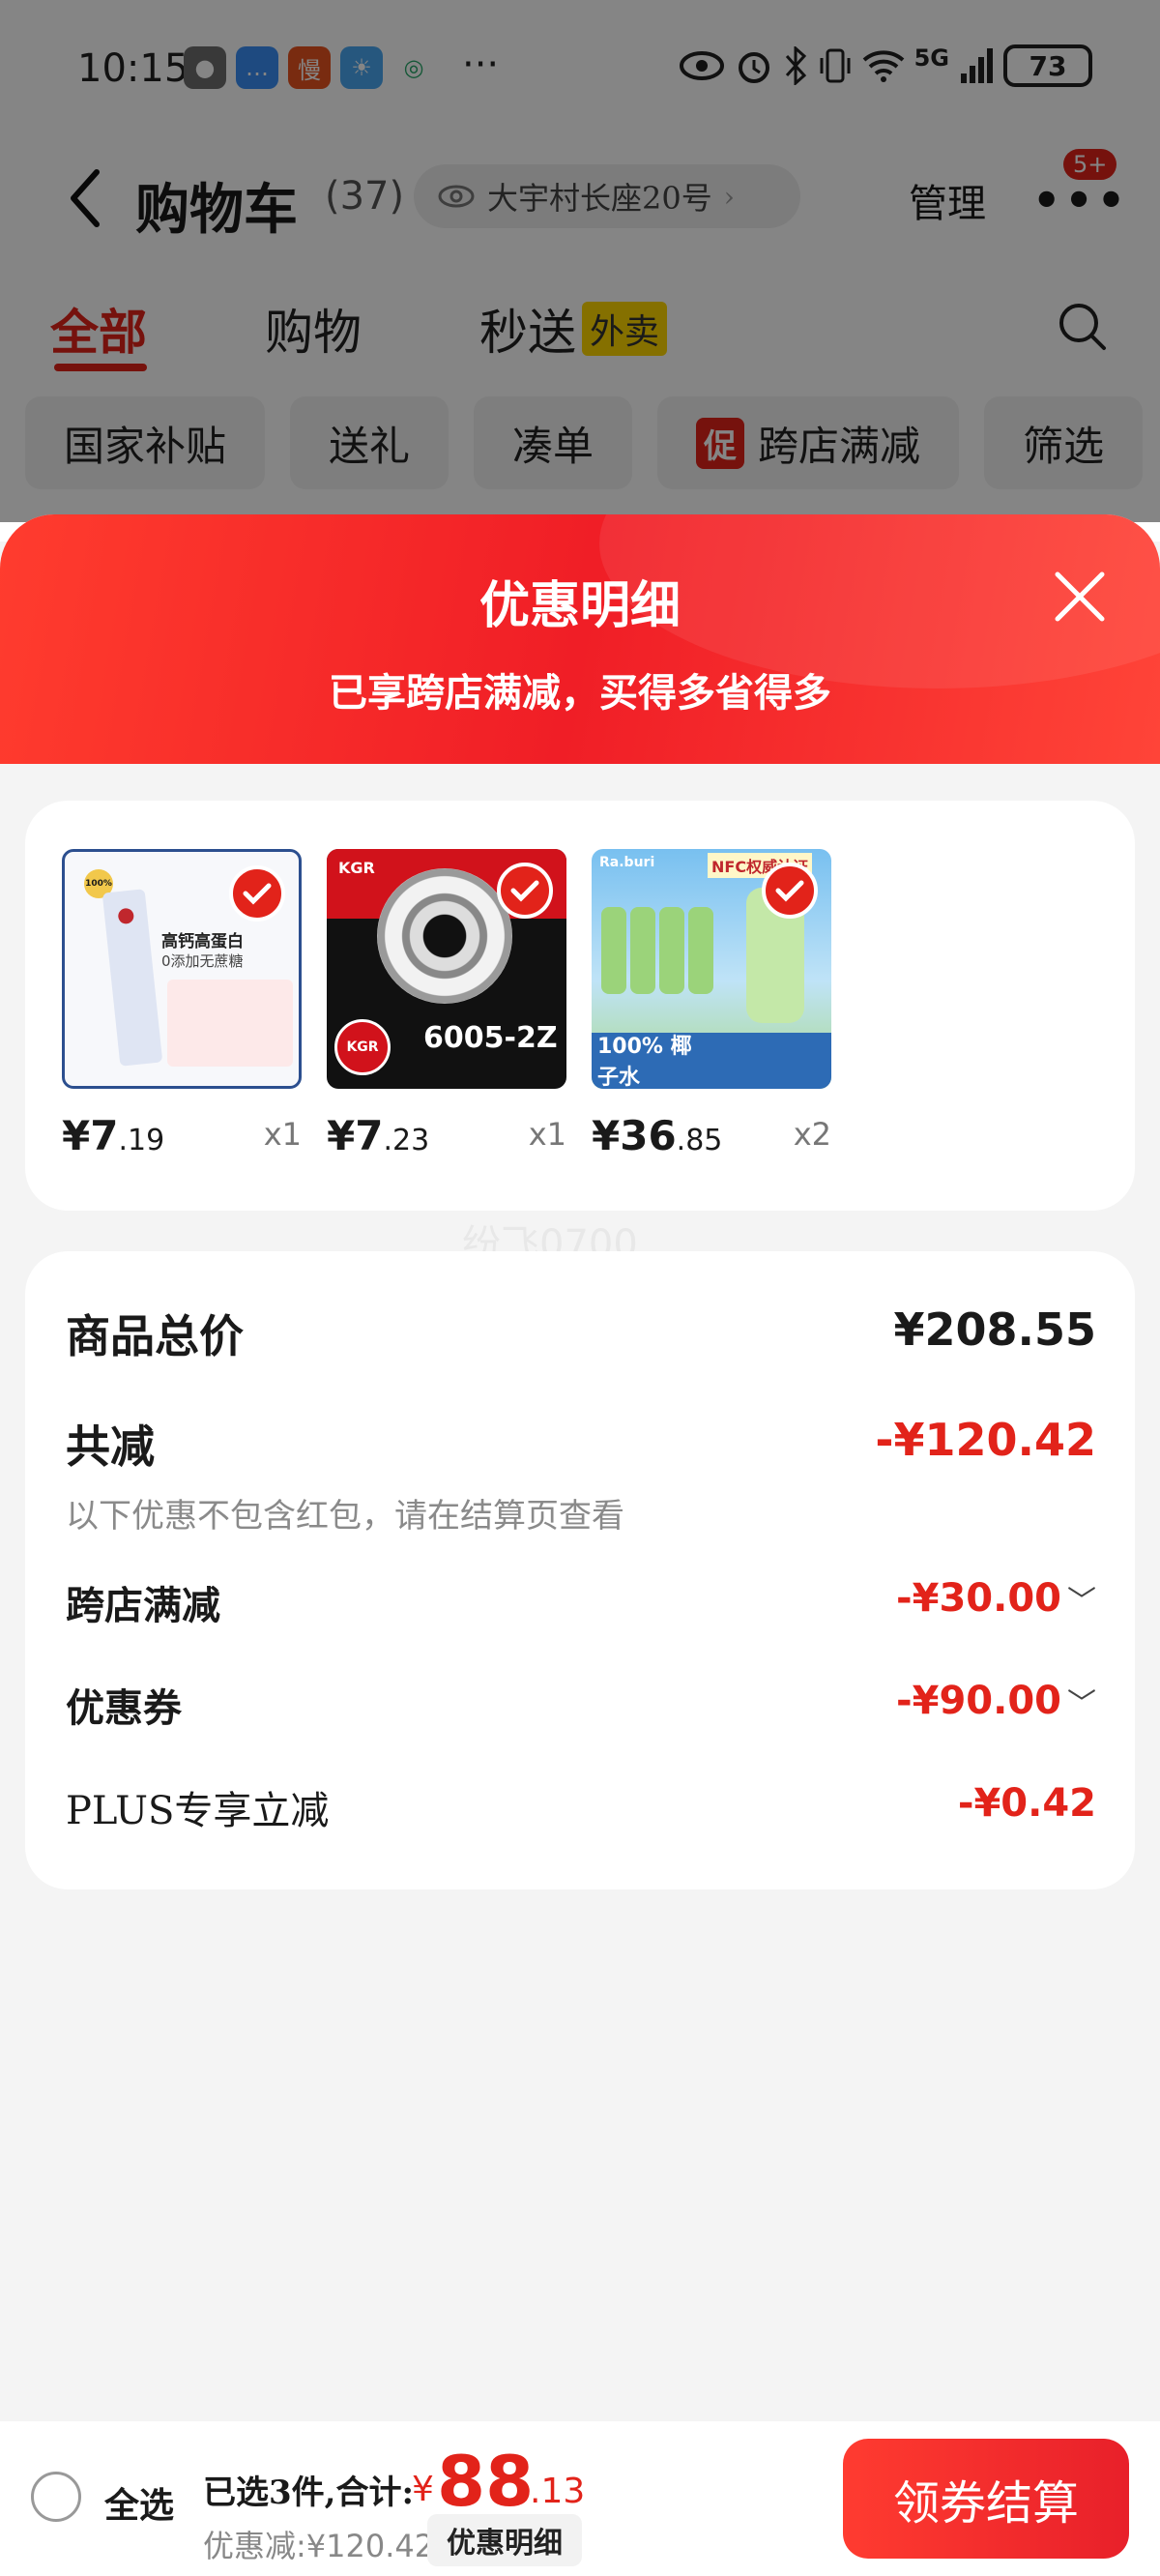 The width and height of the screenshot is (1160, 2576). Describe the element at coordinates (505, 2540) in the screenshot. I see `discount-details-button: 优惠明细` at that location.